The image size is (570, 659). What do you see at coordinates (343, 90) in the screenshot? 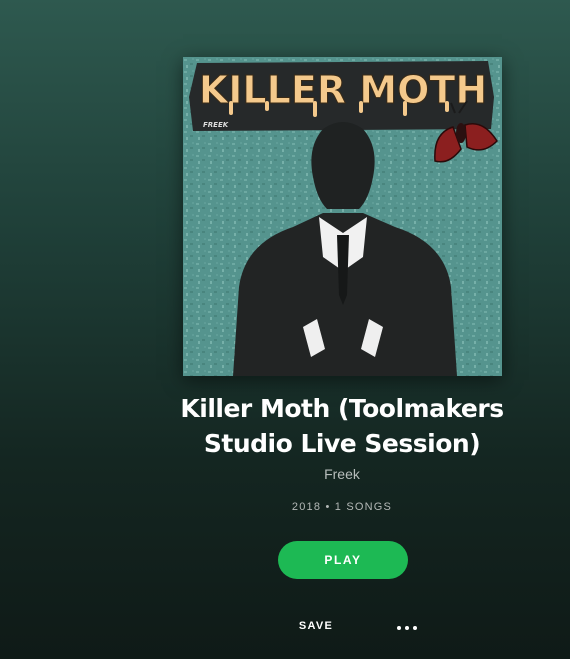
I see `band-logo-text: KILLER MOTH` at bounding box center [343, 90].